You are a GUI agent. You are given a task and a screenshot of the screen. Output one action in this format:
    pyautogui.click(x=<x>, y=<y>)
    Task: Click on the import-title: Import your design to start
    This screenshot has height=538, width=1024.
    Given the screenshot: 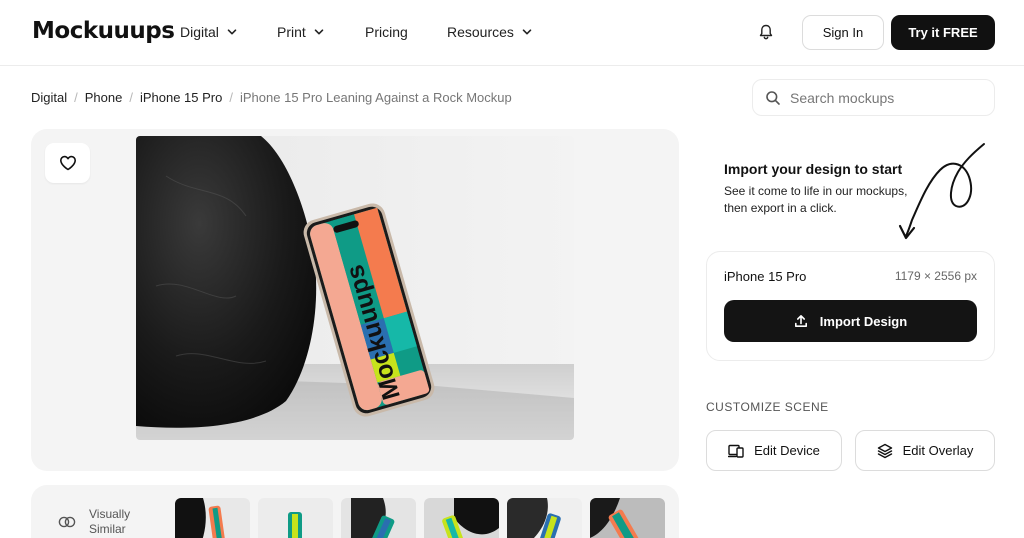 What is the action you would take?
    pyautogui.click(x=813, y=169)
    